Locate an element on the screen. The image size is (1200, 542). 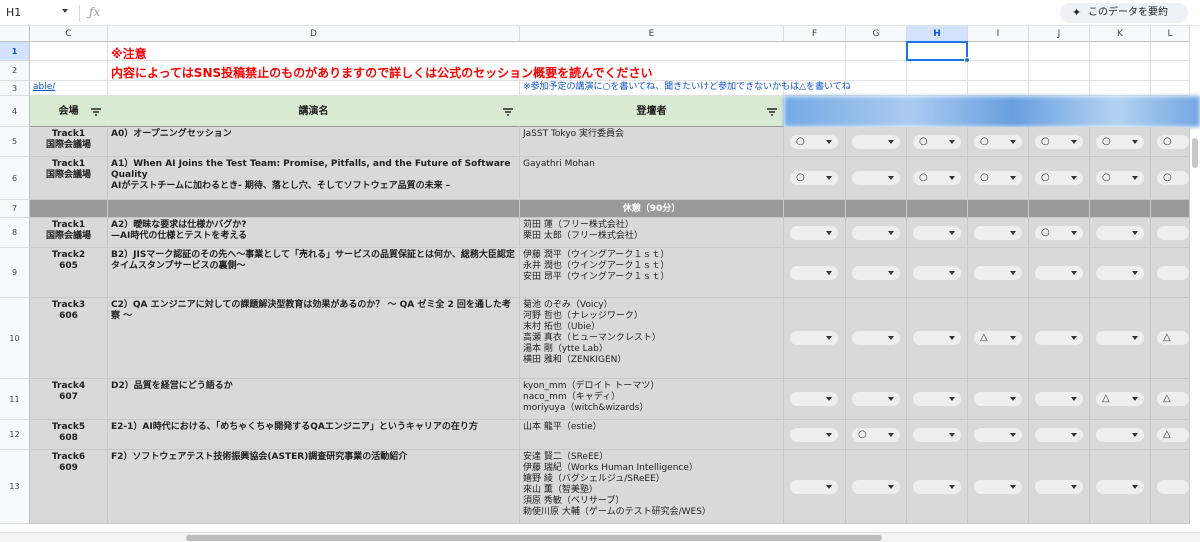
row-header-11: 11 is located at coordinates (15, 399).